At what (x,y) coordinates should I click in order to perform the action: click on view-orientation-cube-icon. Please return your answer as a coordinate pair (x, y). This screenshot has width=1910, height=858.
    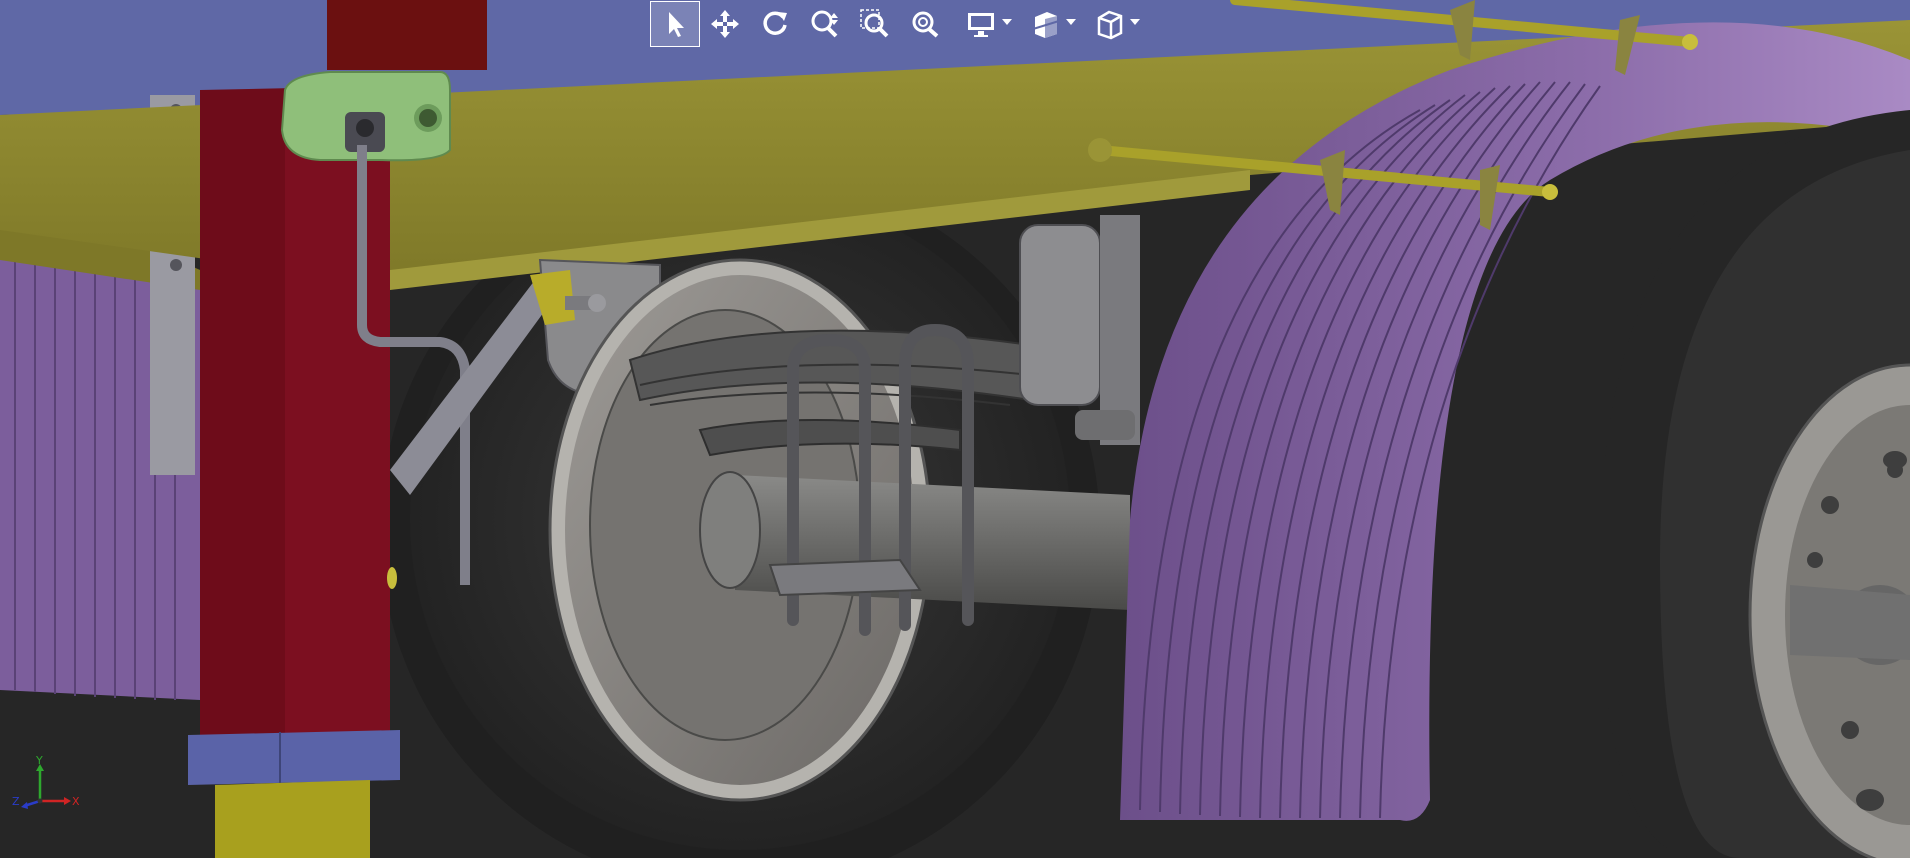
    Looking at the image, I should click on (1110, 25).